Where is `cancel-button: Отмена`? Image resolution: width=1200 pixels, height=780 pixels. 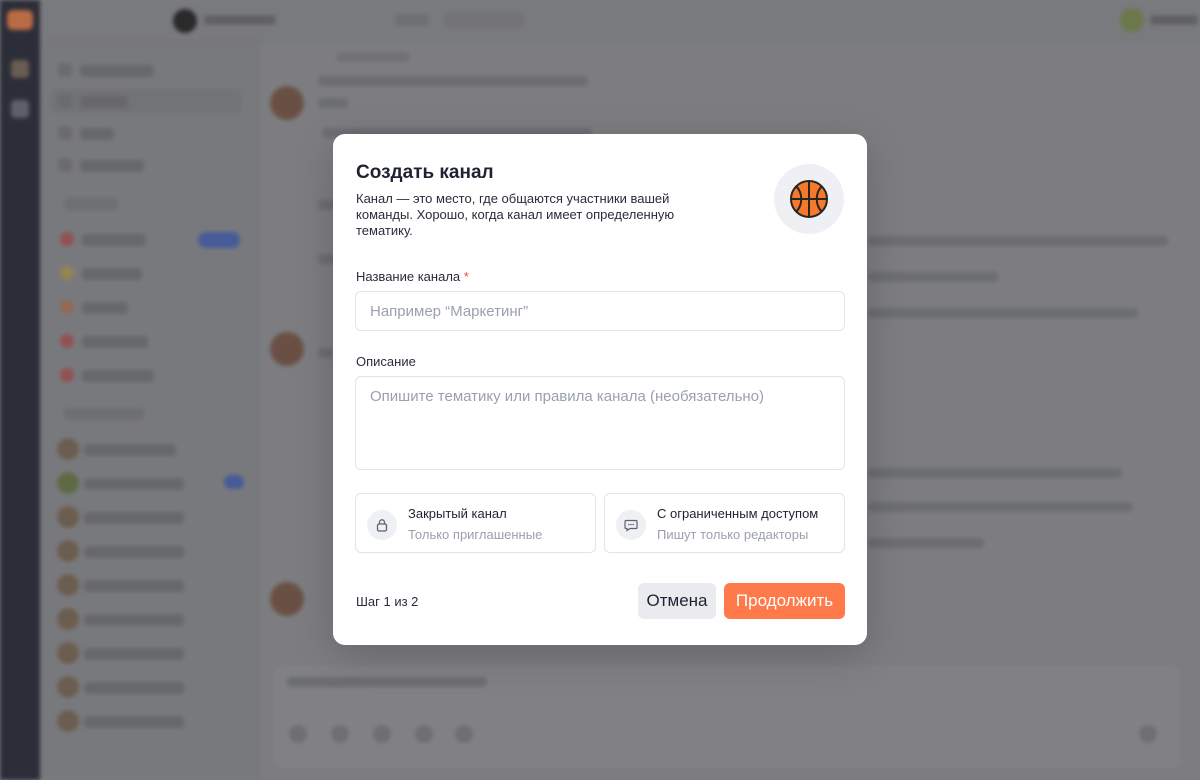
cancel-button: Отмена is located at coordinates (677, 601).